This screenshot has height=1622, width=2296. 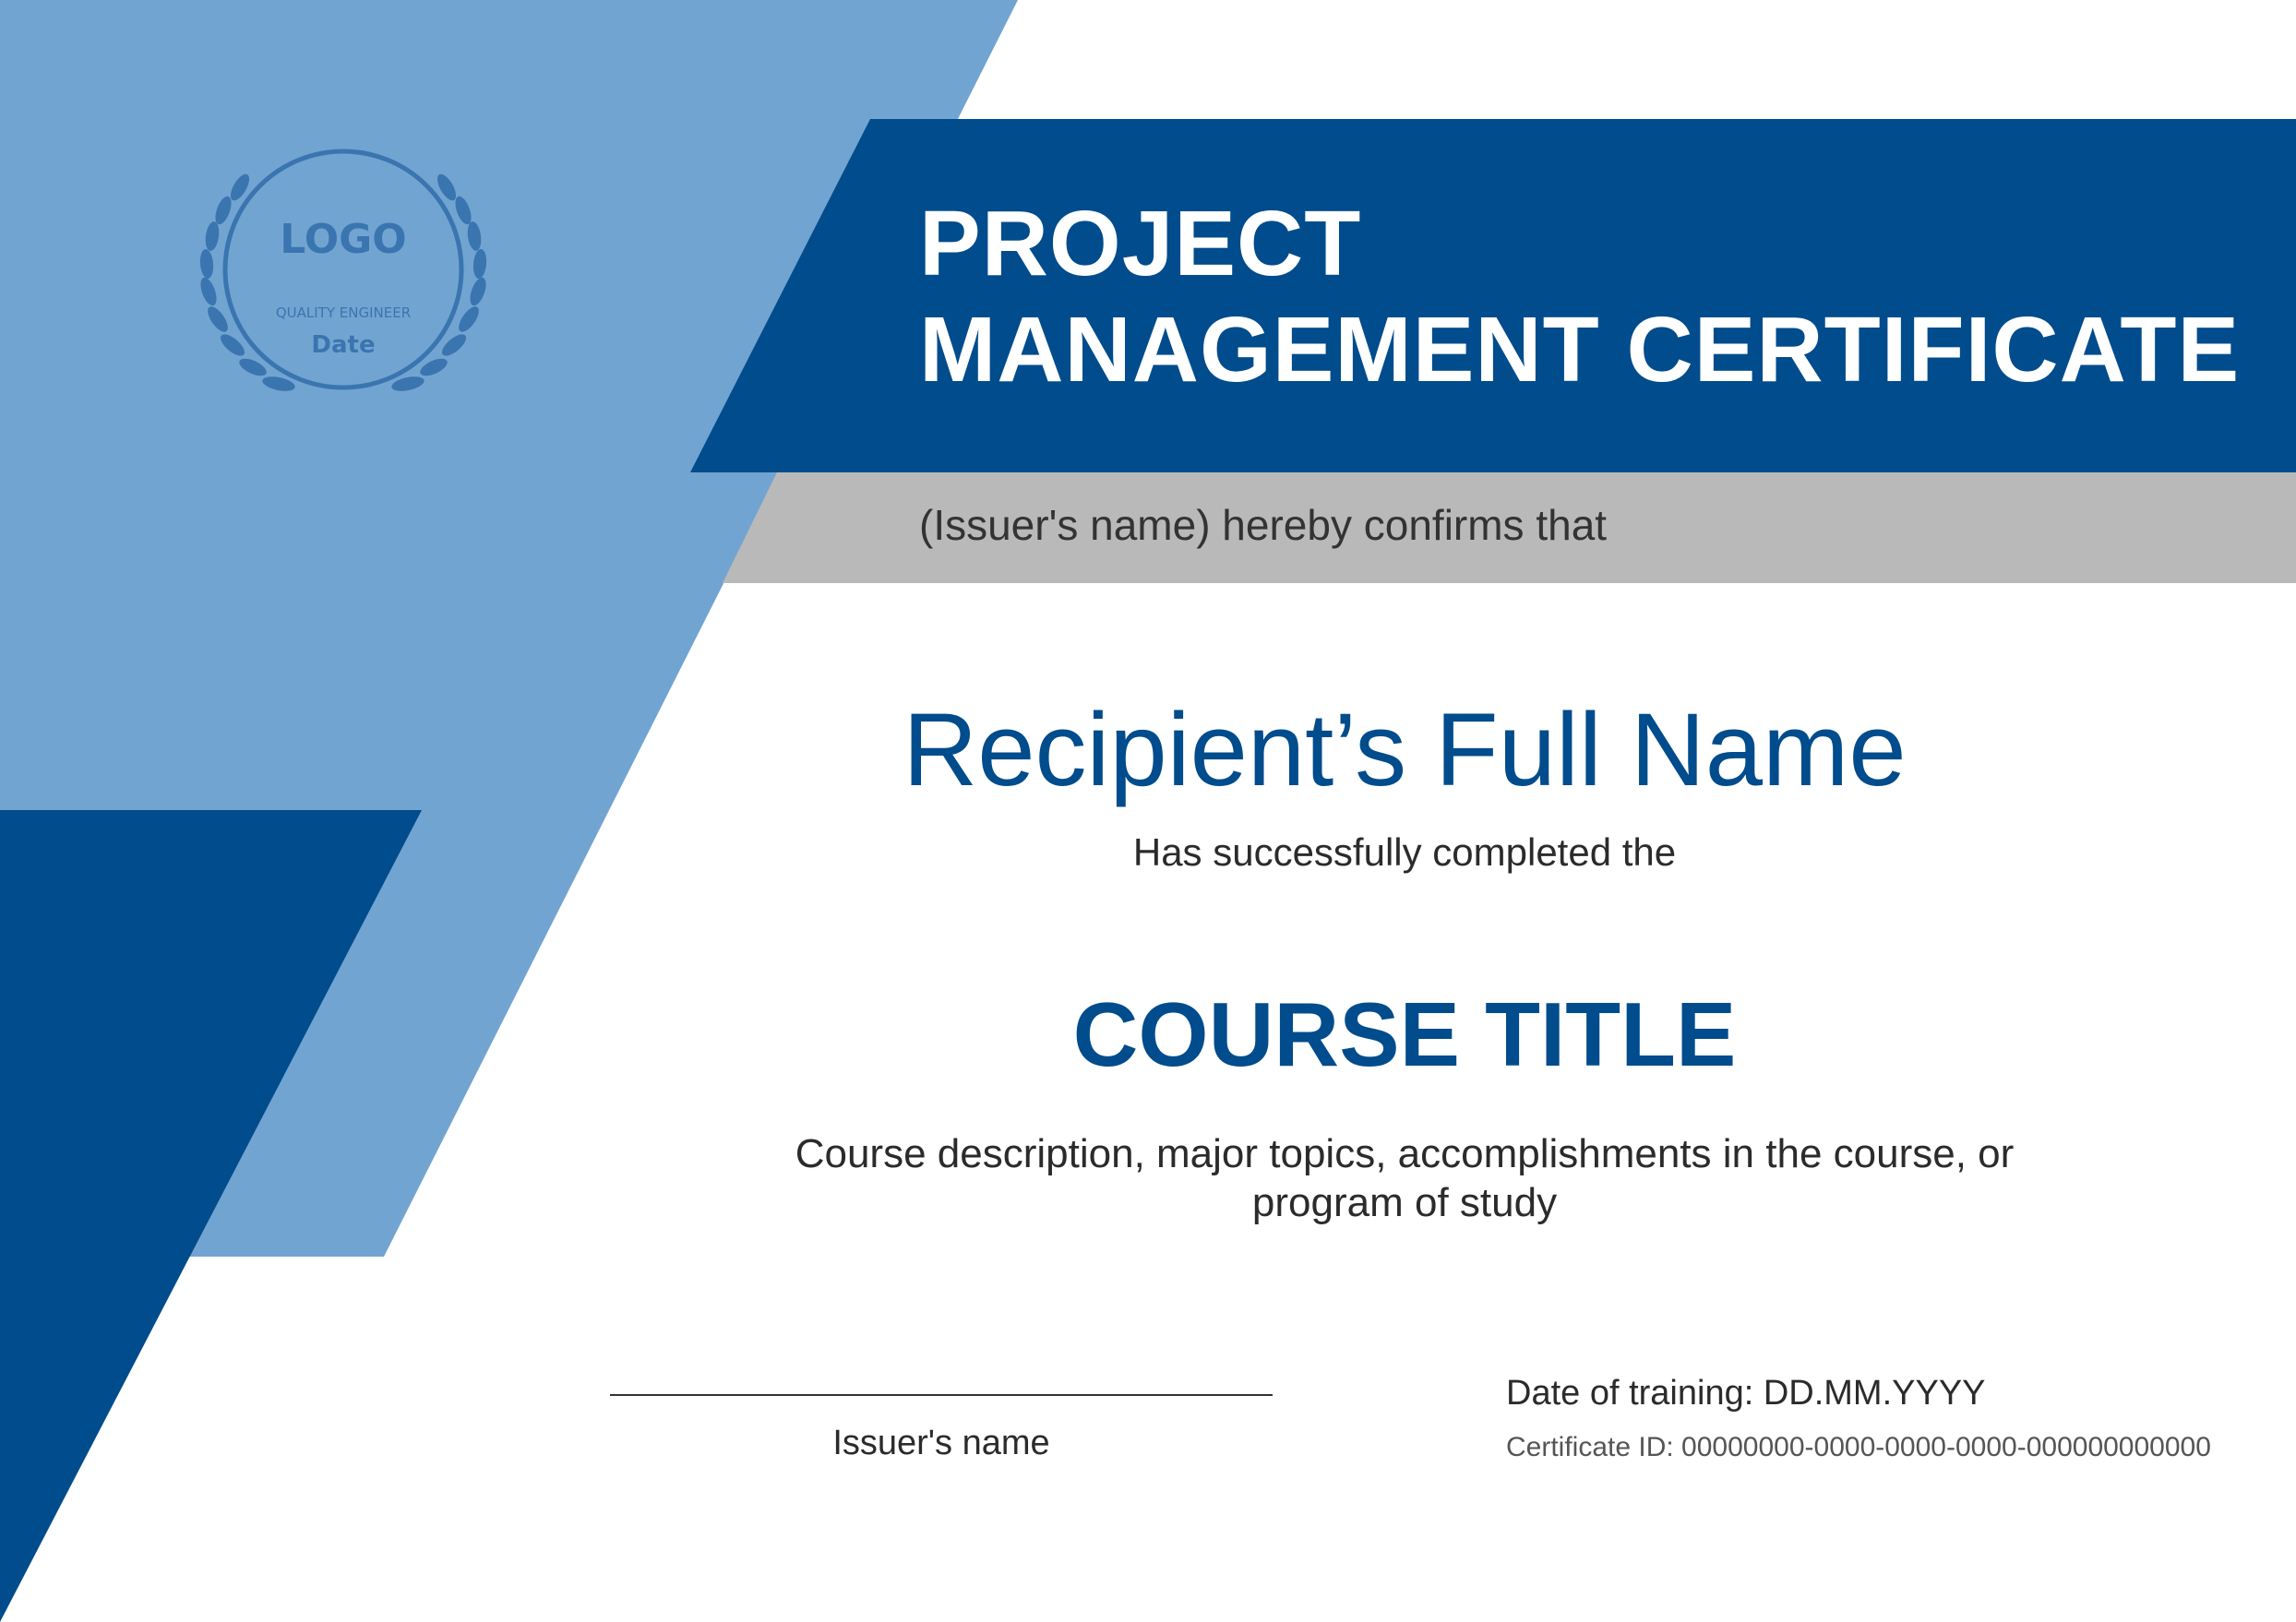 I want to click on laurel-wreath-icon, so click(x=343, y=282).